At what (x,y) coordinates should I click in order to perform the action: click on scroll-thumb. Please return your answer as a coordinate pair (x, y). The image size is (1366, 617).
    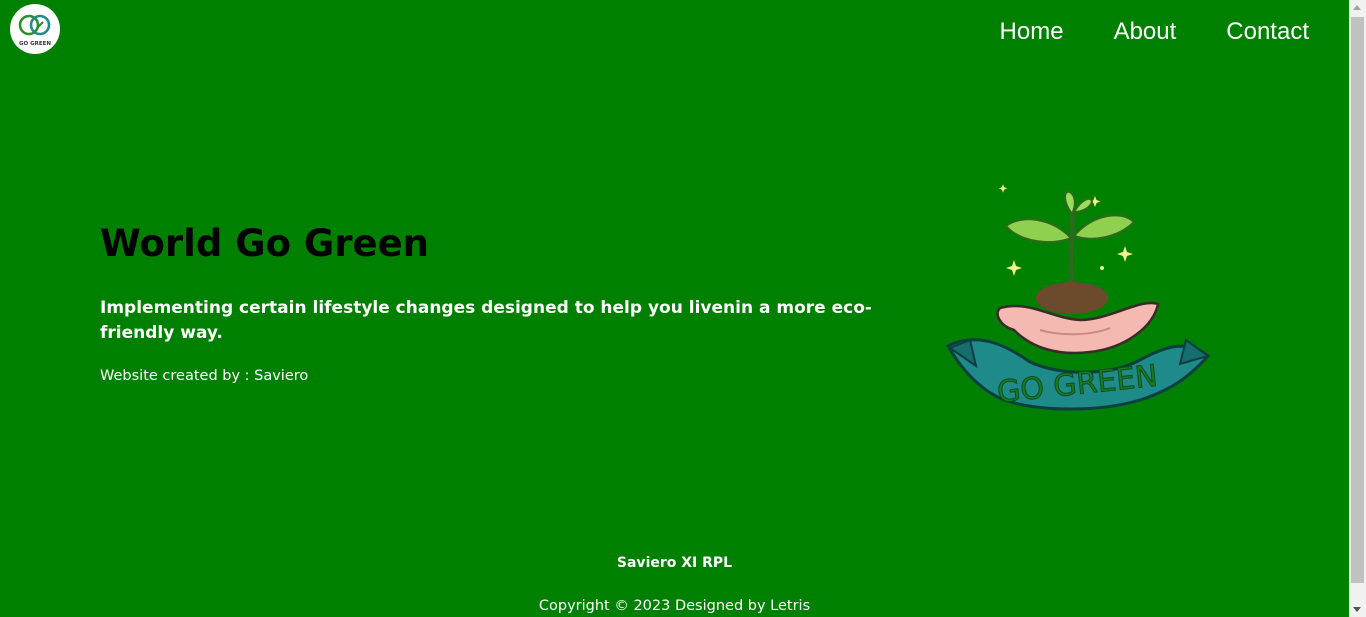
    Looking at the image, I should click on (1357, 300).